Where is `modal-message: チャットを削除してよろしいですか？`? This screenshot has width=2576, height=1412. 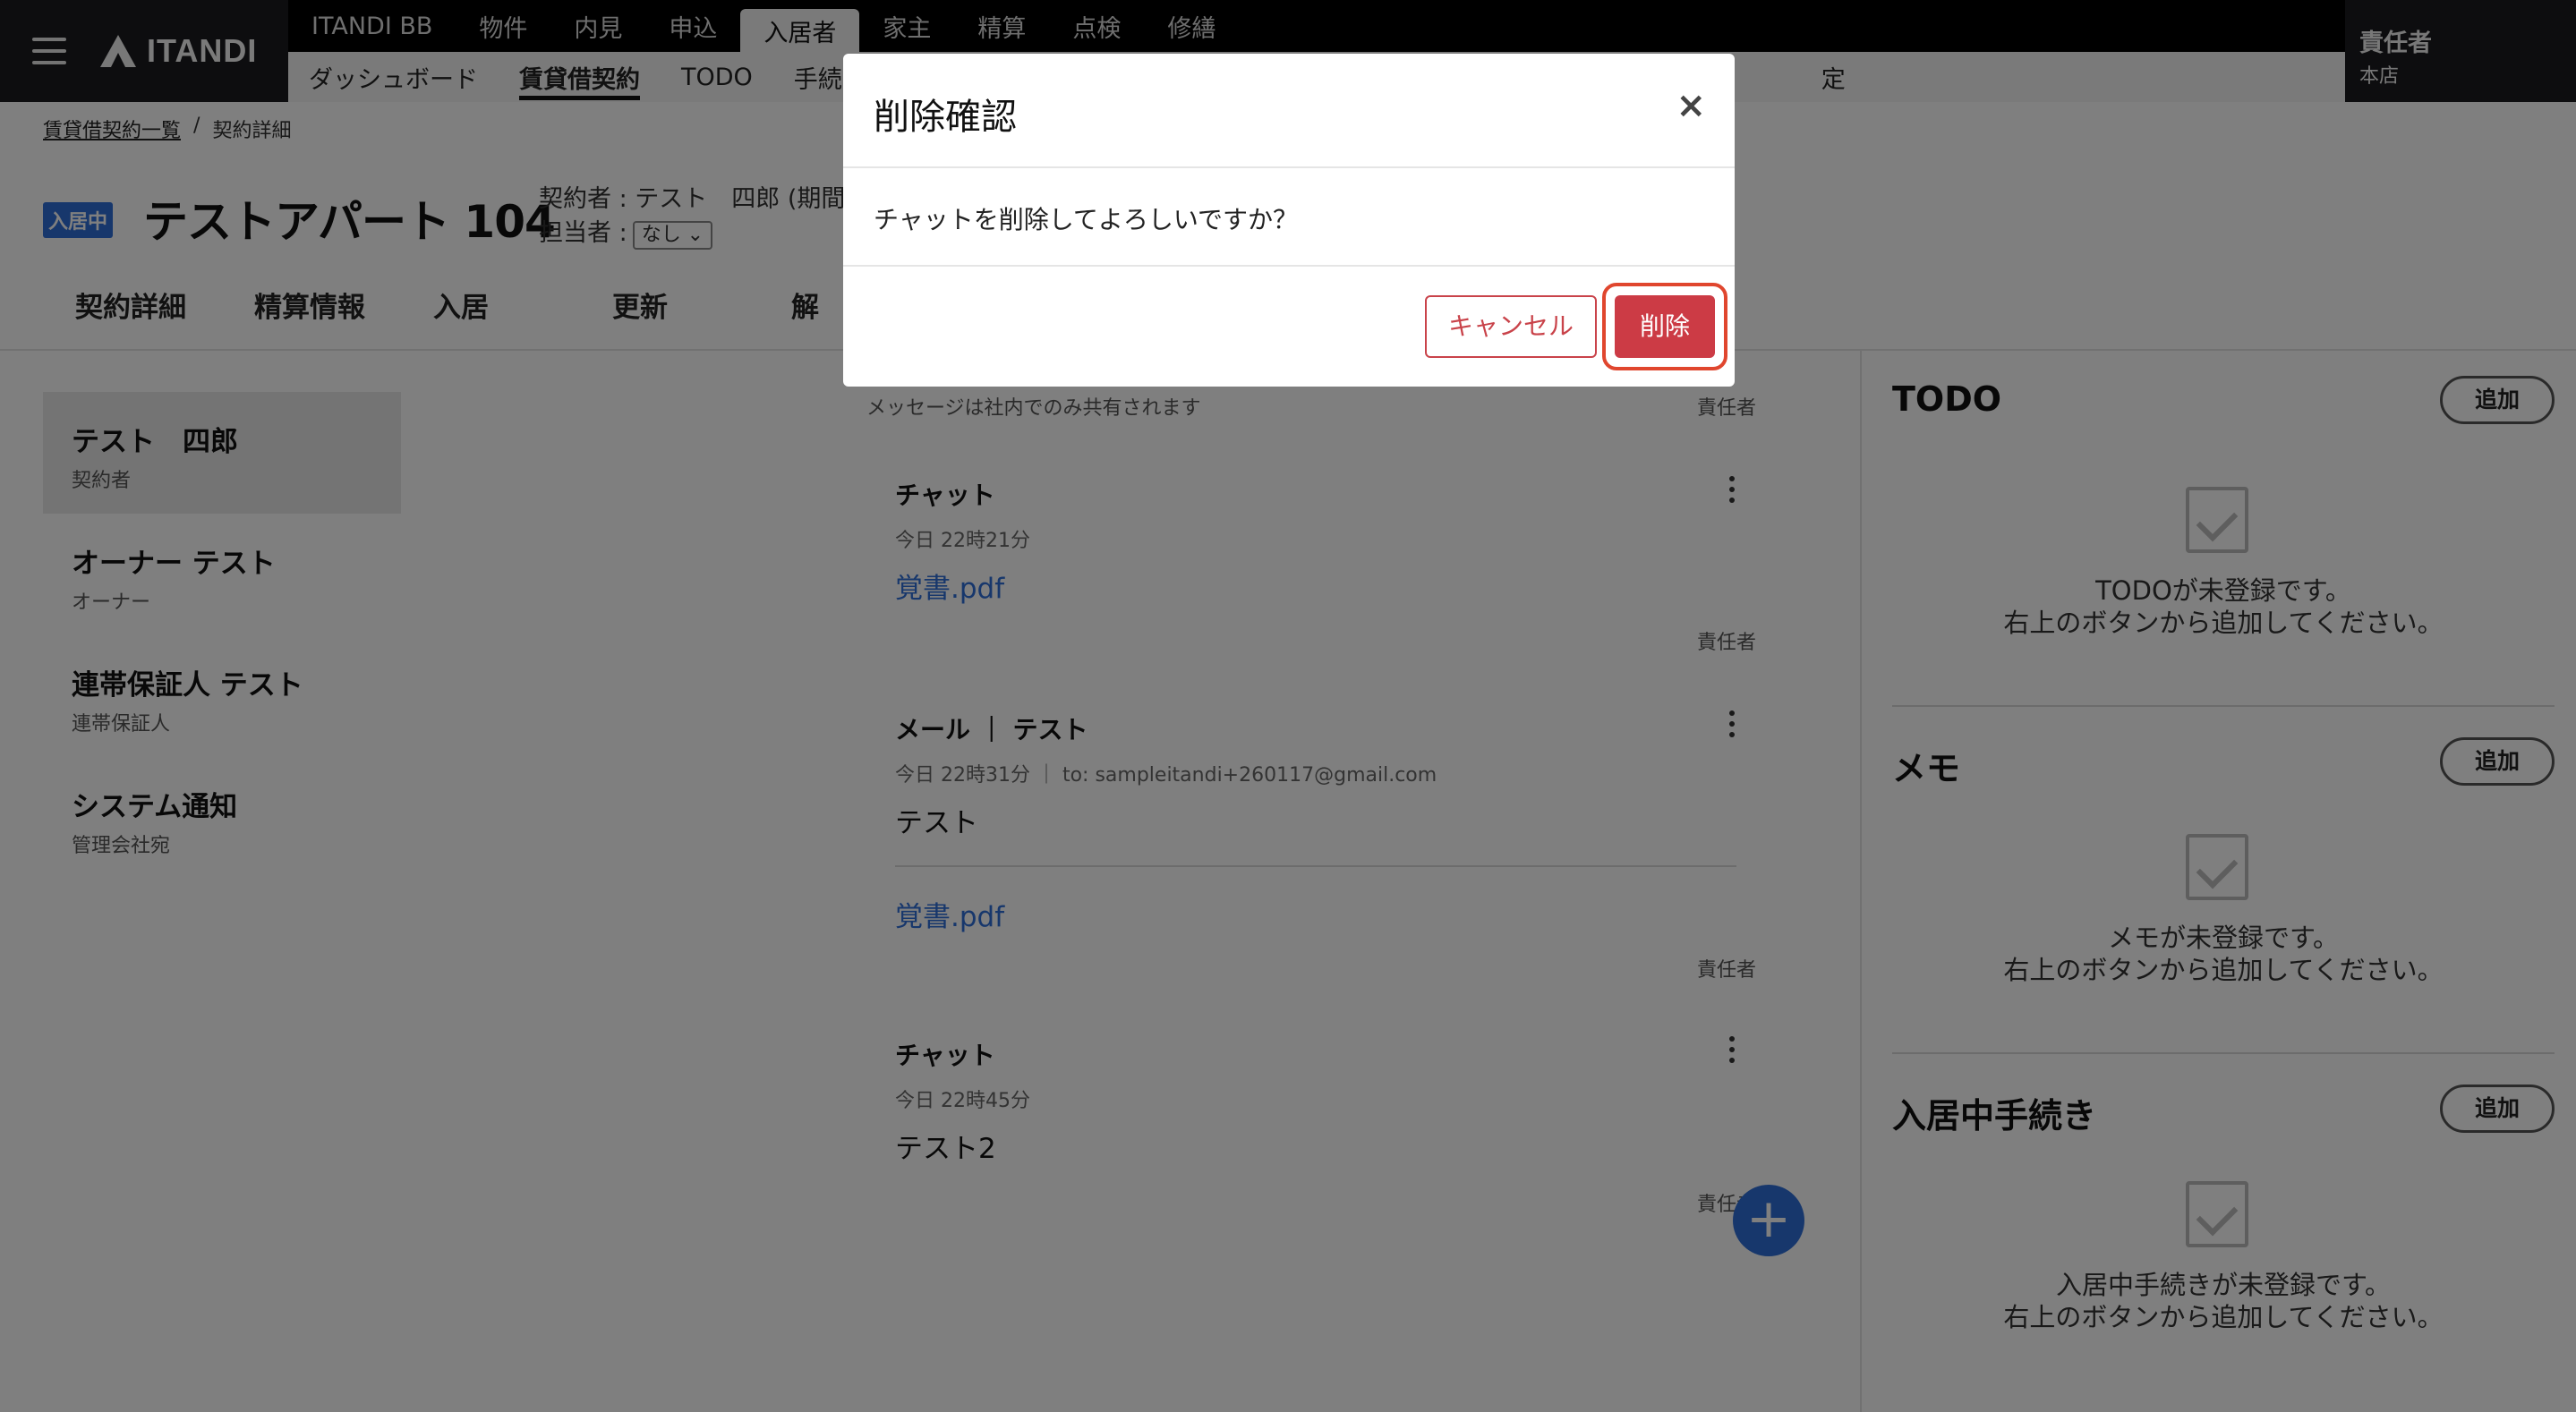
modal-message: チャットを削除してよろしいですか？ is located at coordinates (1289, 218).